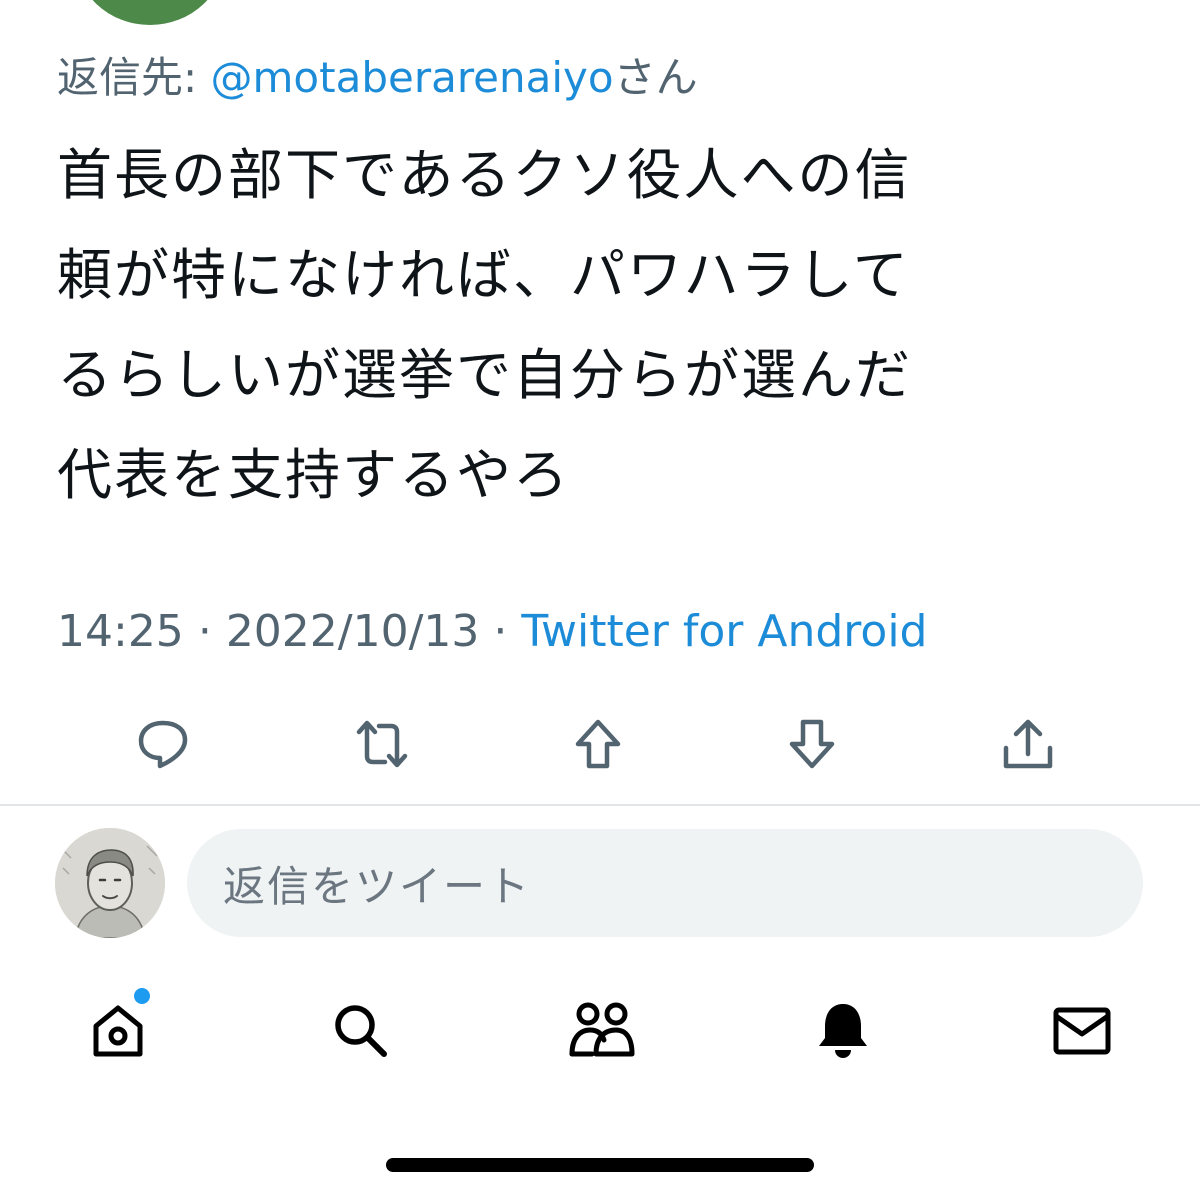  What do you see at coordinates (314, 475) in the screenshot?
I see `tweet-text-line: 代表を支持するやろ` at bounding box center [314, 475].